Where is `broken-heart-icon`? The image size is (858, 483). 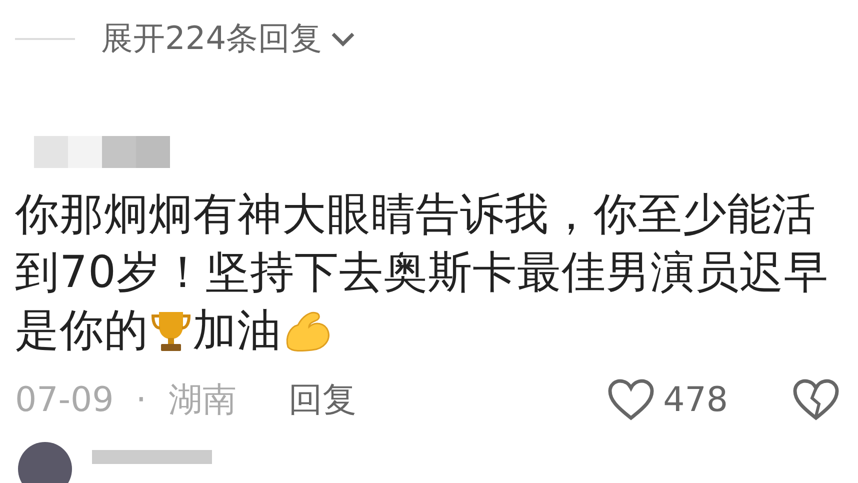 broken-heart-icon is located at coordinates (816, 400).